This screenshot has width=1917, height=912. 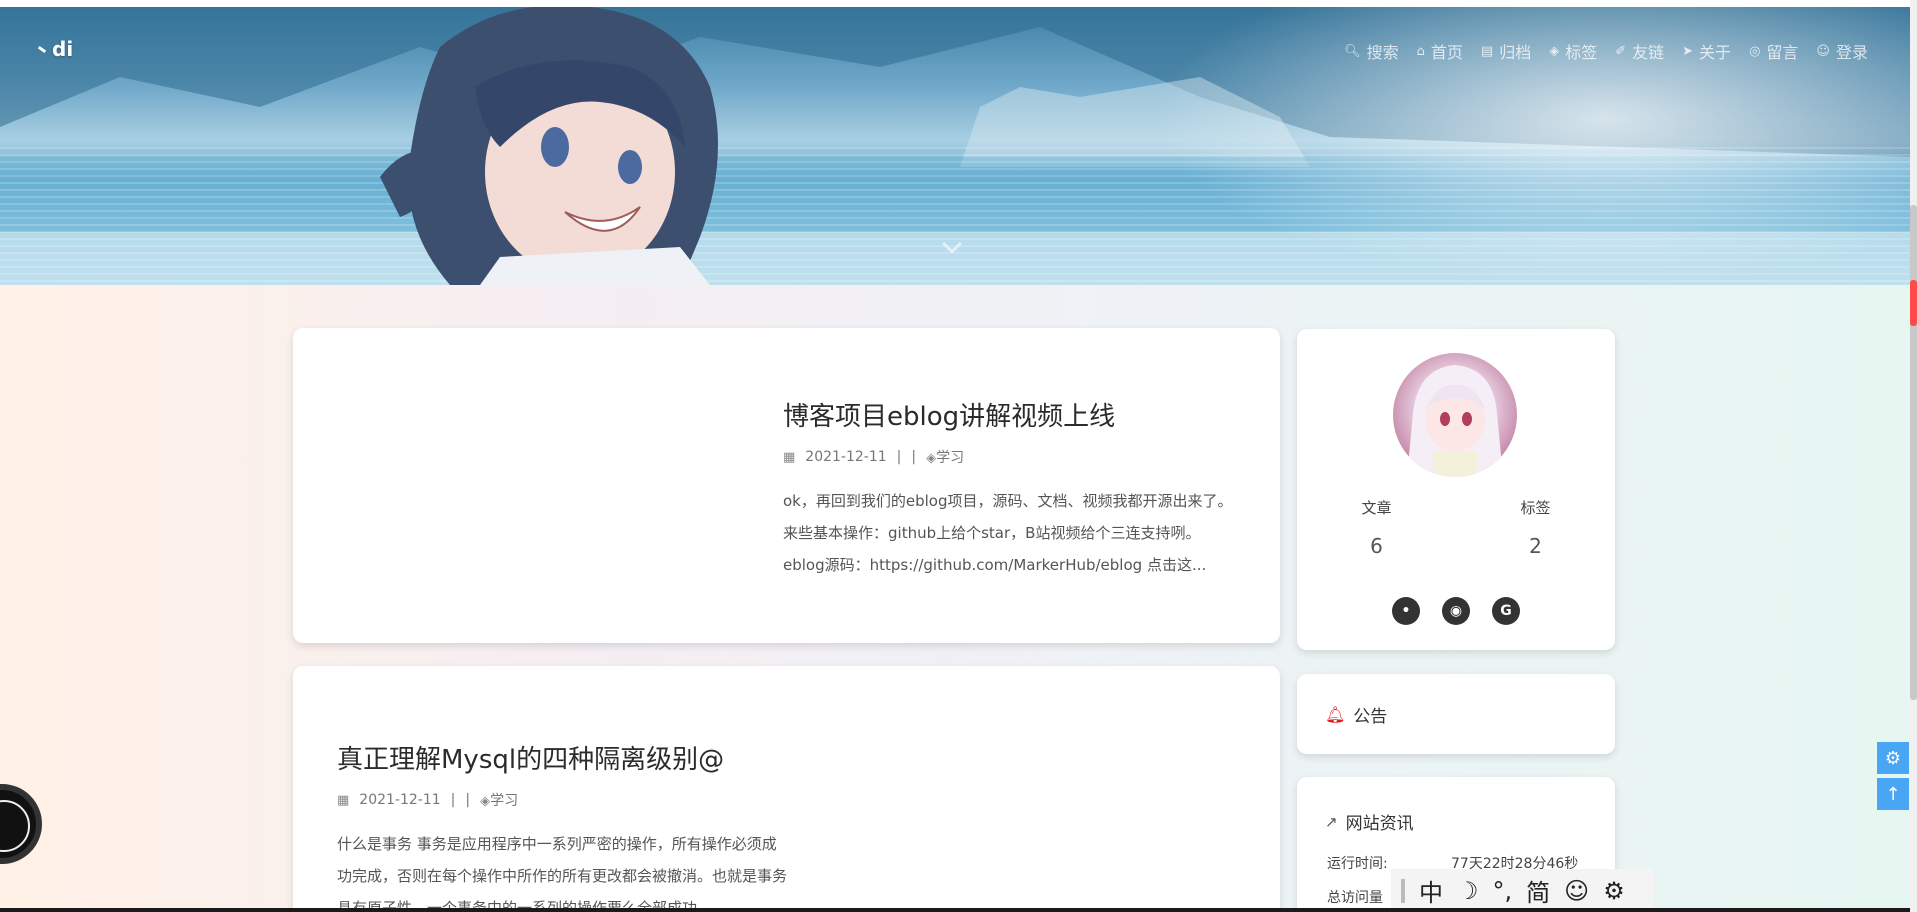 I want to click on post-title: 真正理解Mysql的四种隔离级别@, so click(x=562, y=757).